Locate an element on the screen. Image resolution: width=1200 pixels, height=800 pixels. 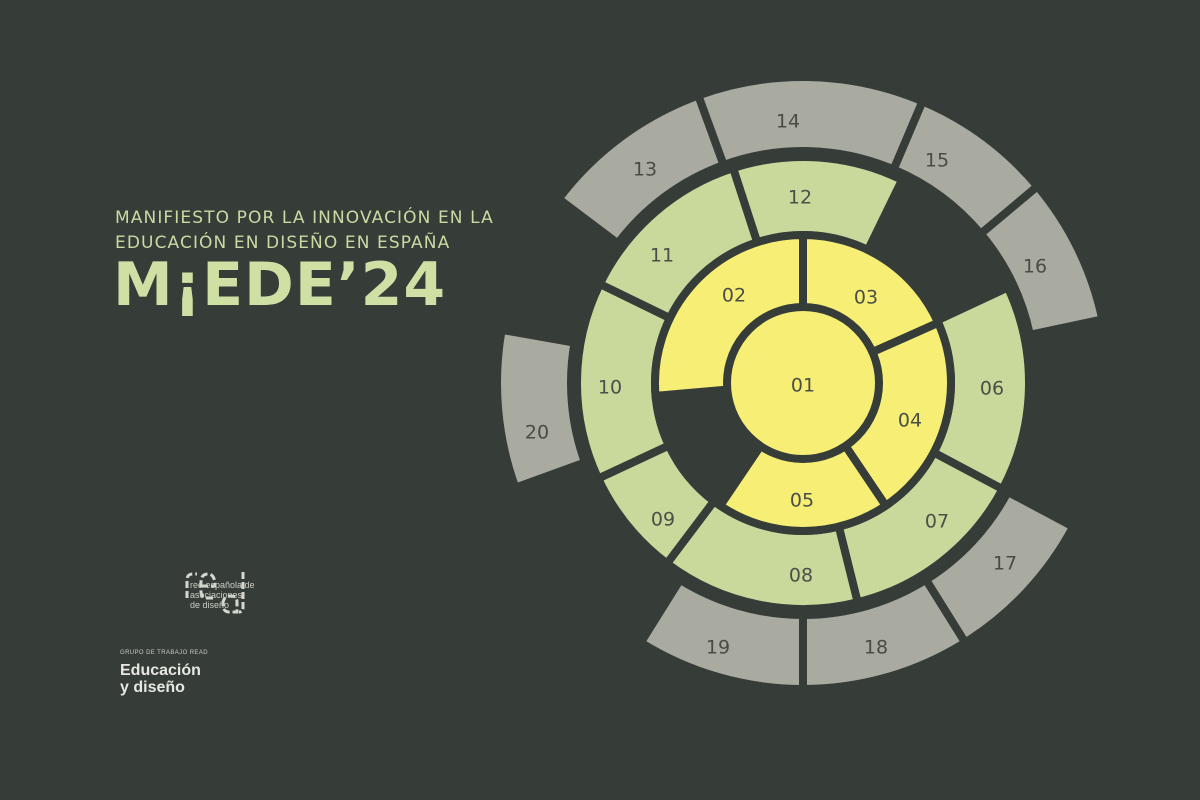
label-09: 09 is located at coordinates (663, 520).